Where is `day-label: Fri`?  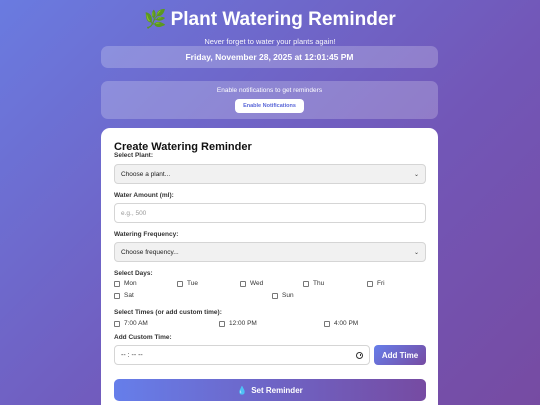
day-label: Fri is located at coordinates (381, 283).